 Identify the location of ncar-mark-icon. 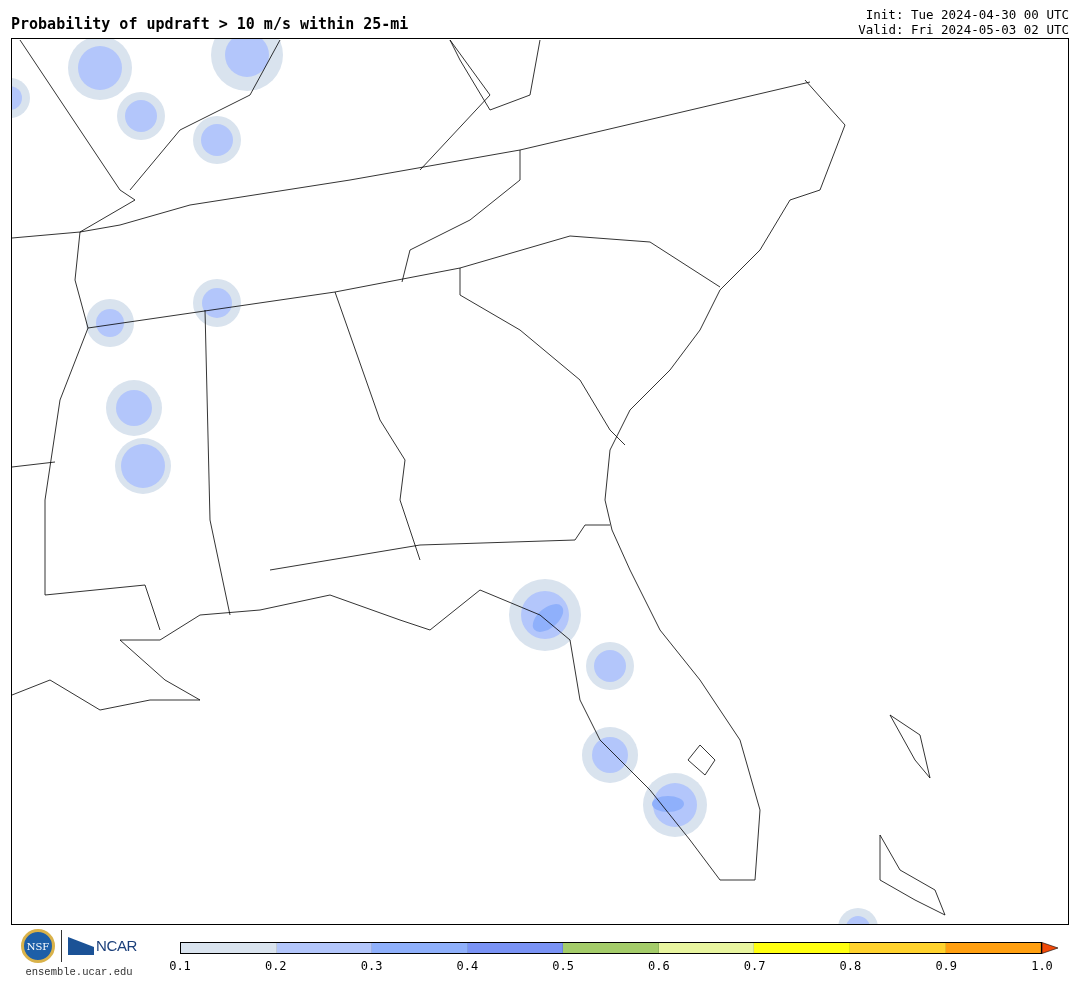
(81, 946).